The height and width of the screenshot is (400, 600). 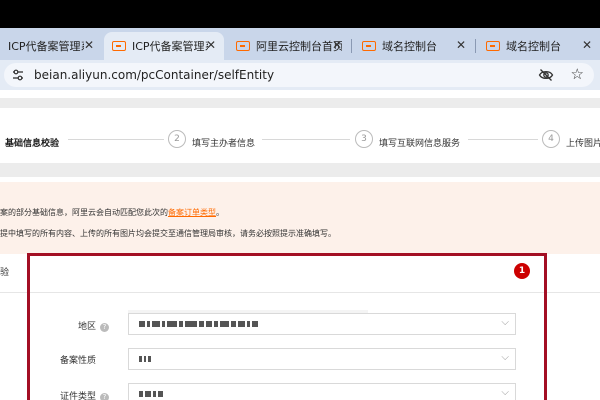 I want to click on tab-icp-2: ICP代备案管理系统 ✕, so click(x=164, y=46).